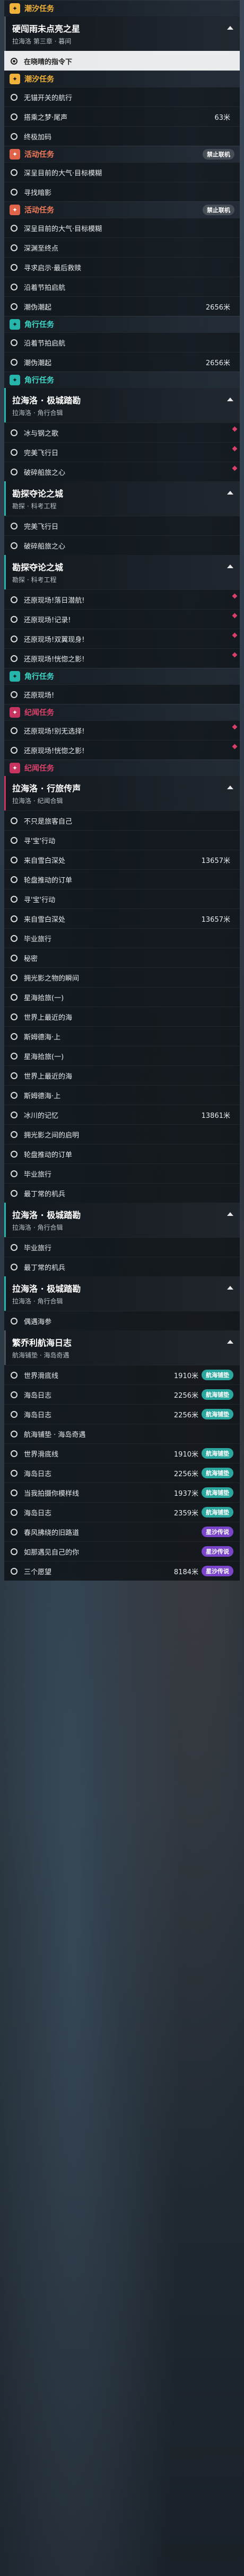 The height and width of the screenshot is (2576, 244). I want to click on quest-item: 三个愿望 8184米 星沙传说, so click(122, 1571).